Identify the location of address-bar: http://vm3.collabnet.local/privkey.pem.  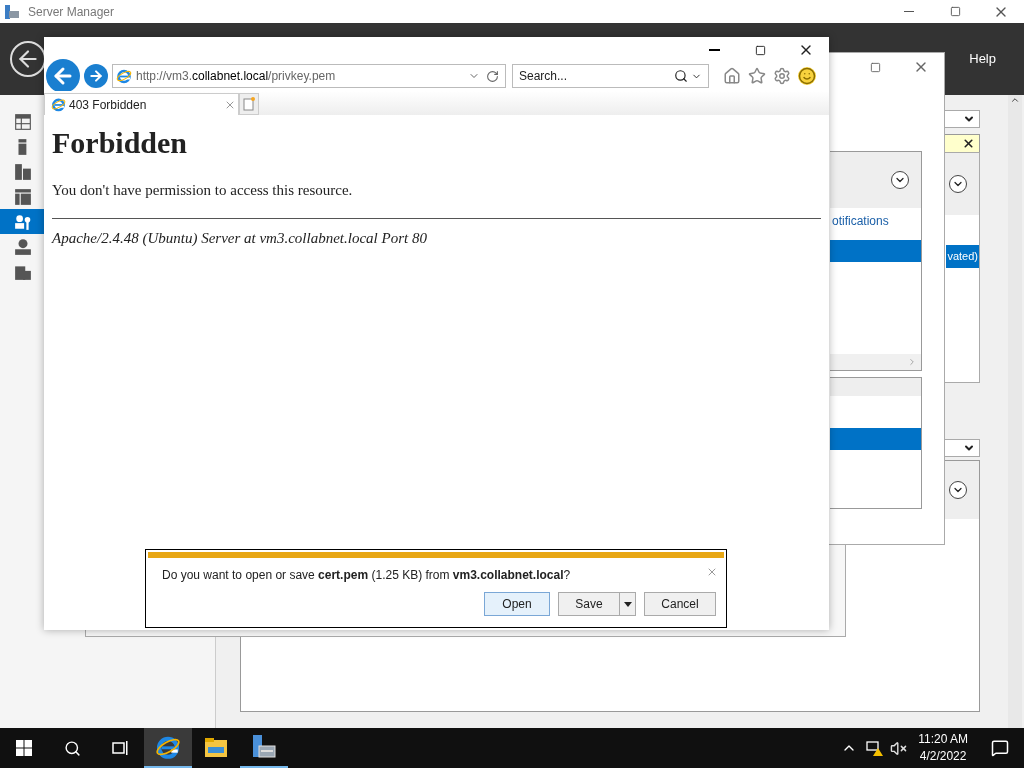
(309, 76).